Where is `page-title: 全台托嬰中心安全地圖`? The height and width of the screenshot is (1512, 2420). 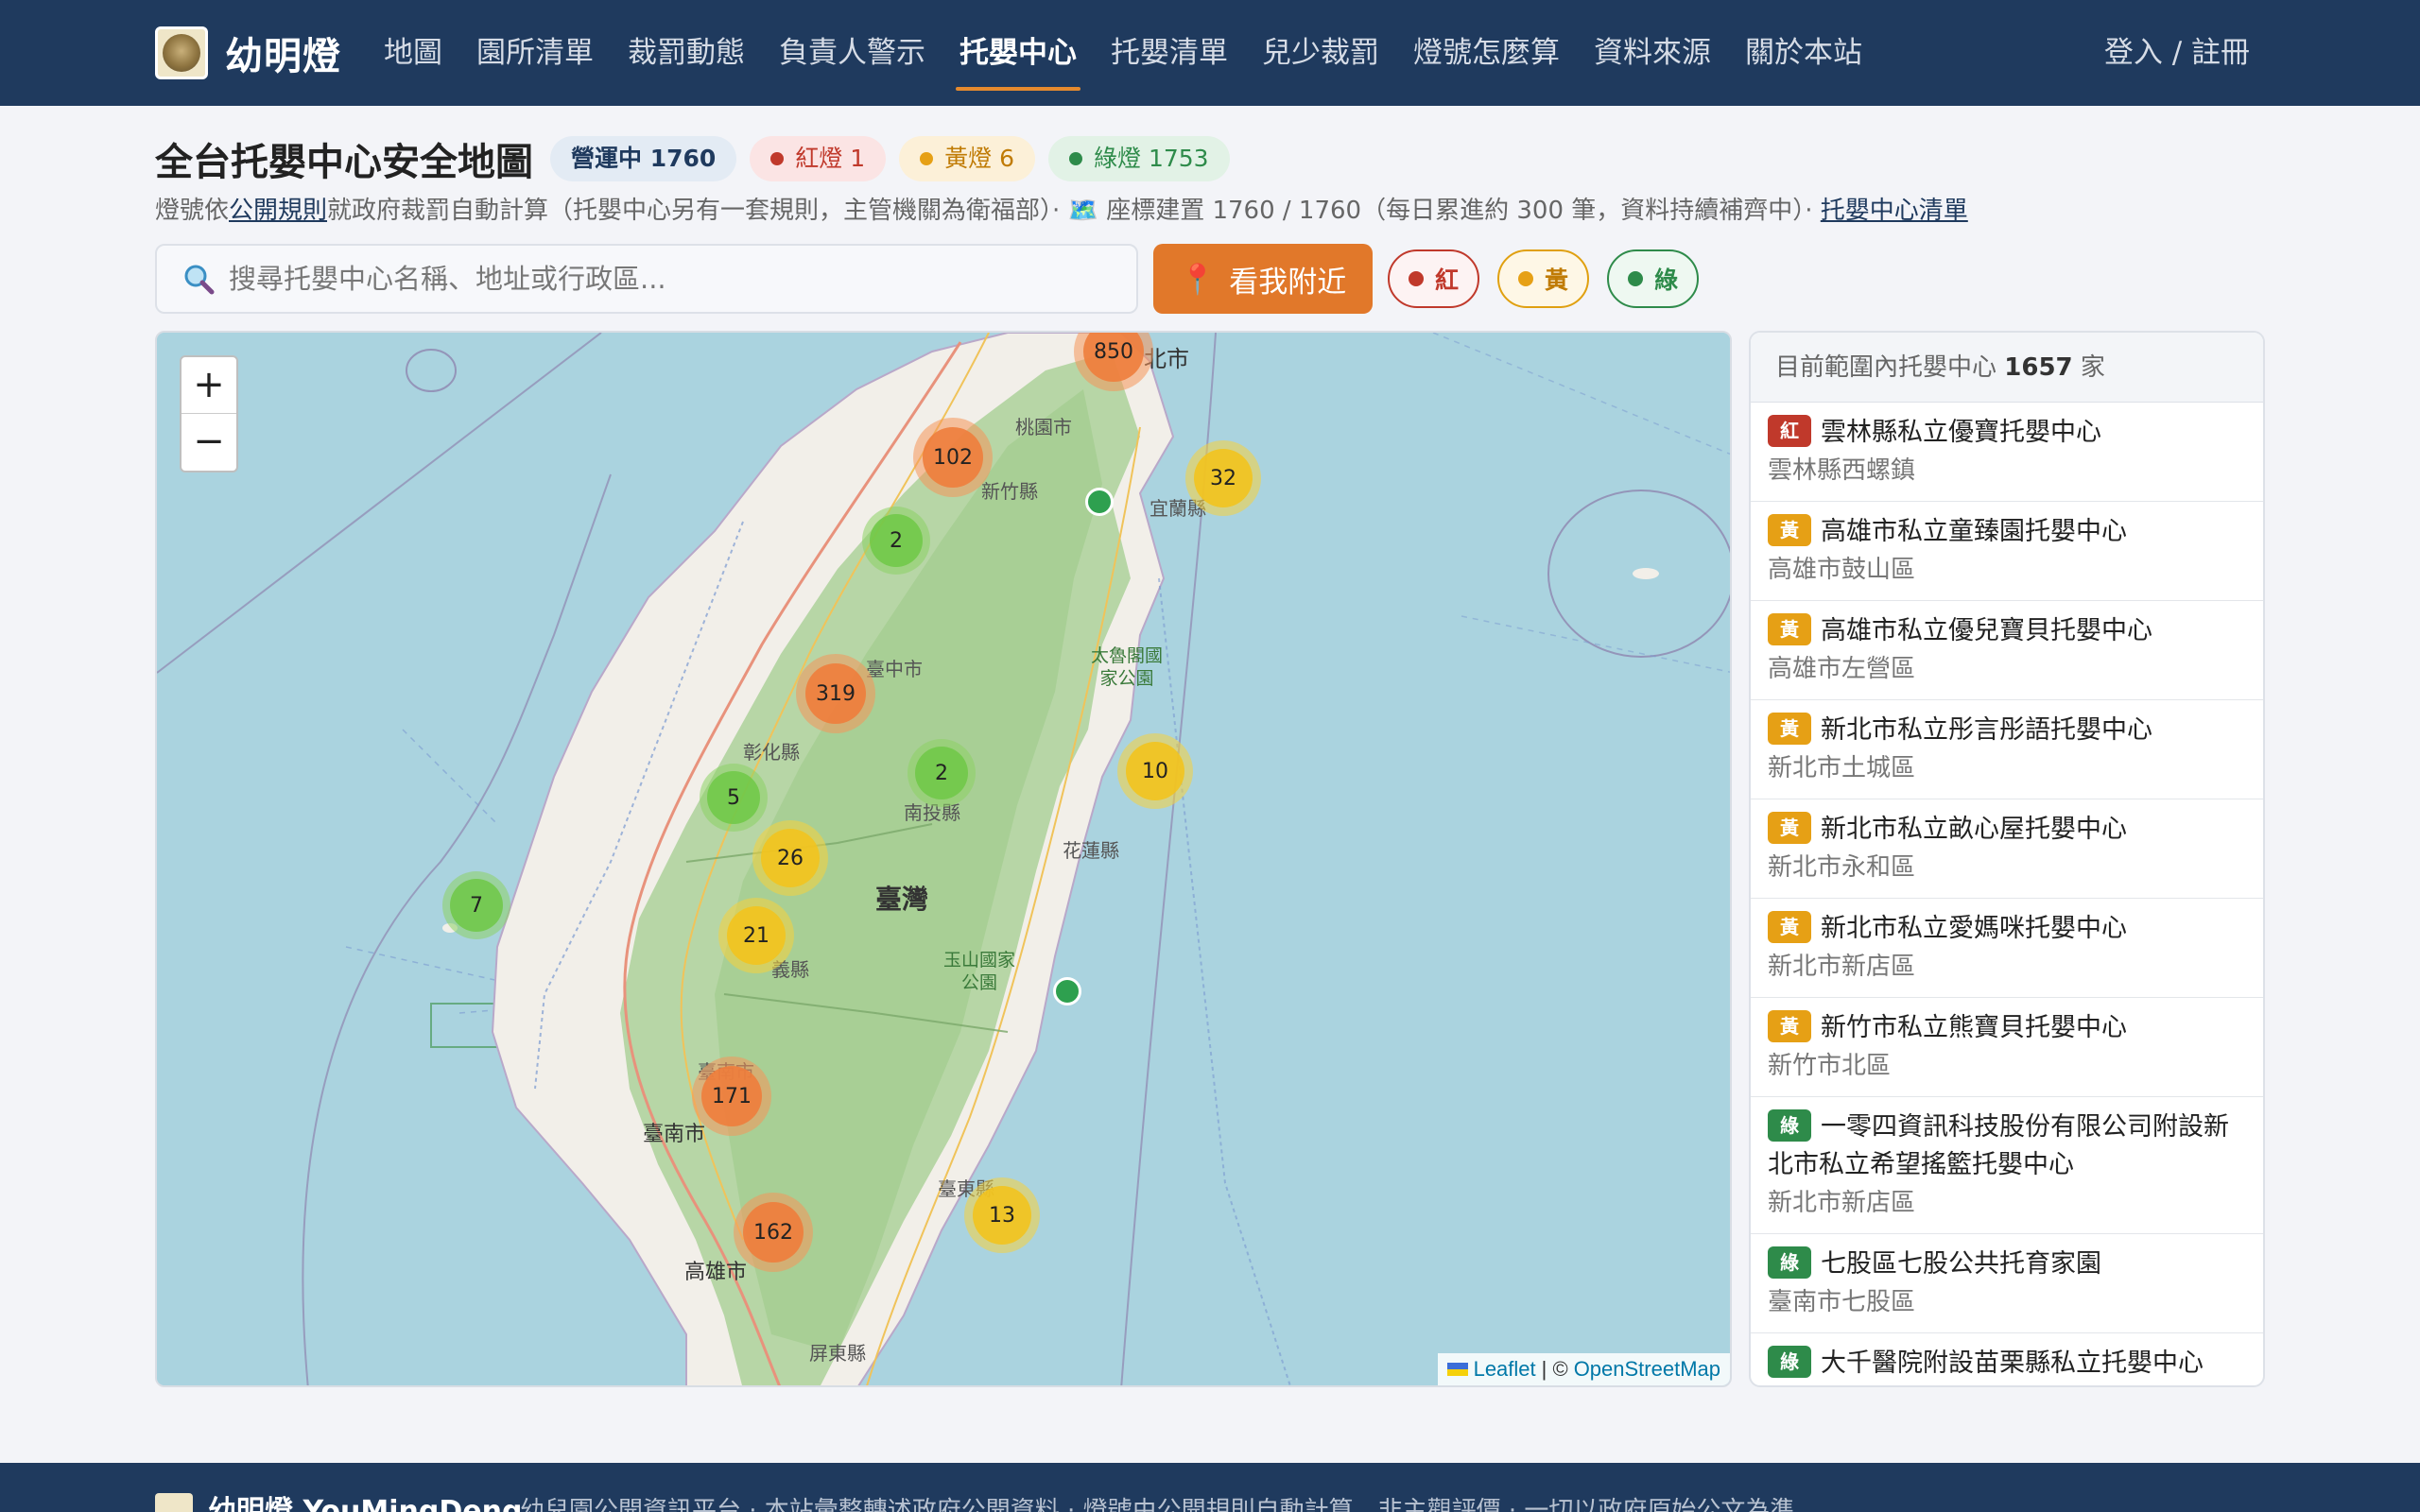 page-title: 全台托嬰中心安全地圖 is located at coordinates (344, 162).